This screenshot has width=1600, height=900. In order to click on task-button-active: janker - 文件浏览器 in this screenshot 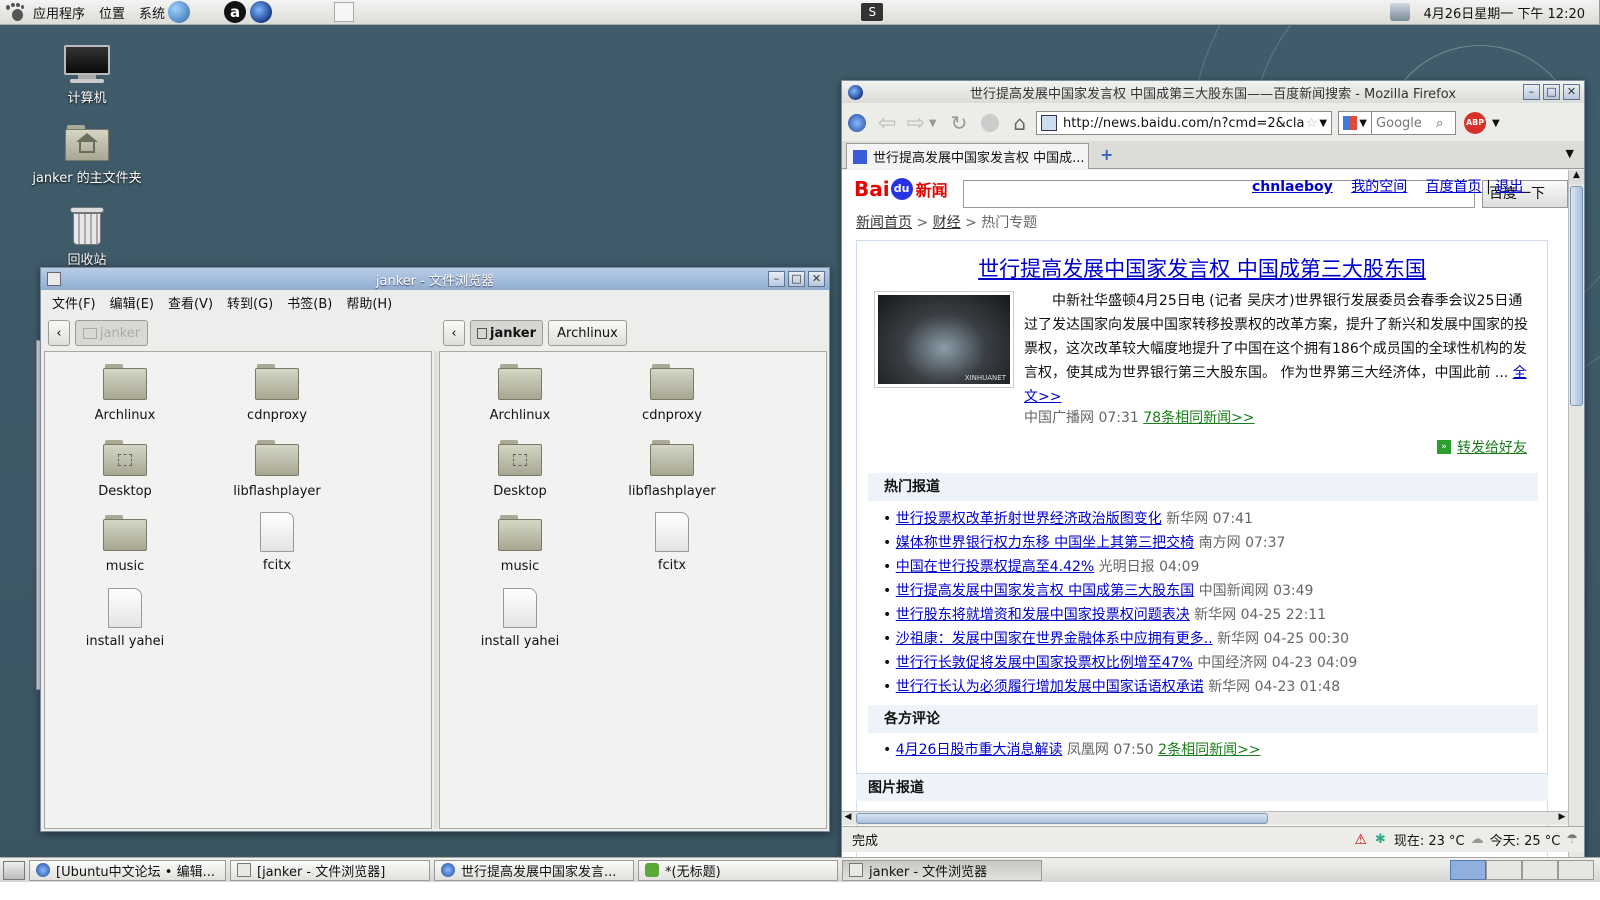, I will do `click(942, 870)`.